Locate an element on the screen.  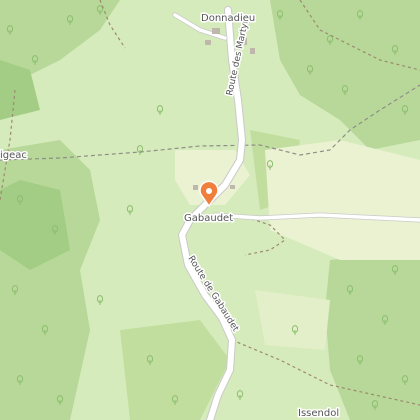
place-label-donnadieu: Donnadieu is located at coordinates (228, 18).